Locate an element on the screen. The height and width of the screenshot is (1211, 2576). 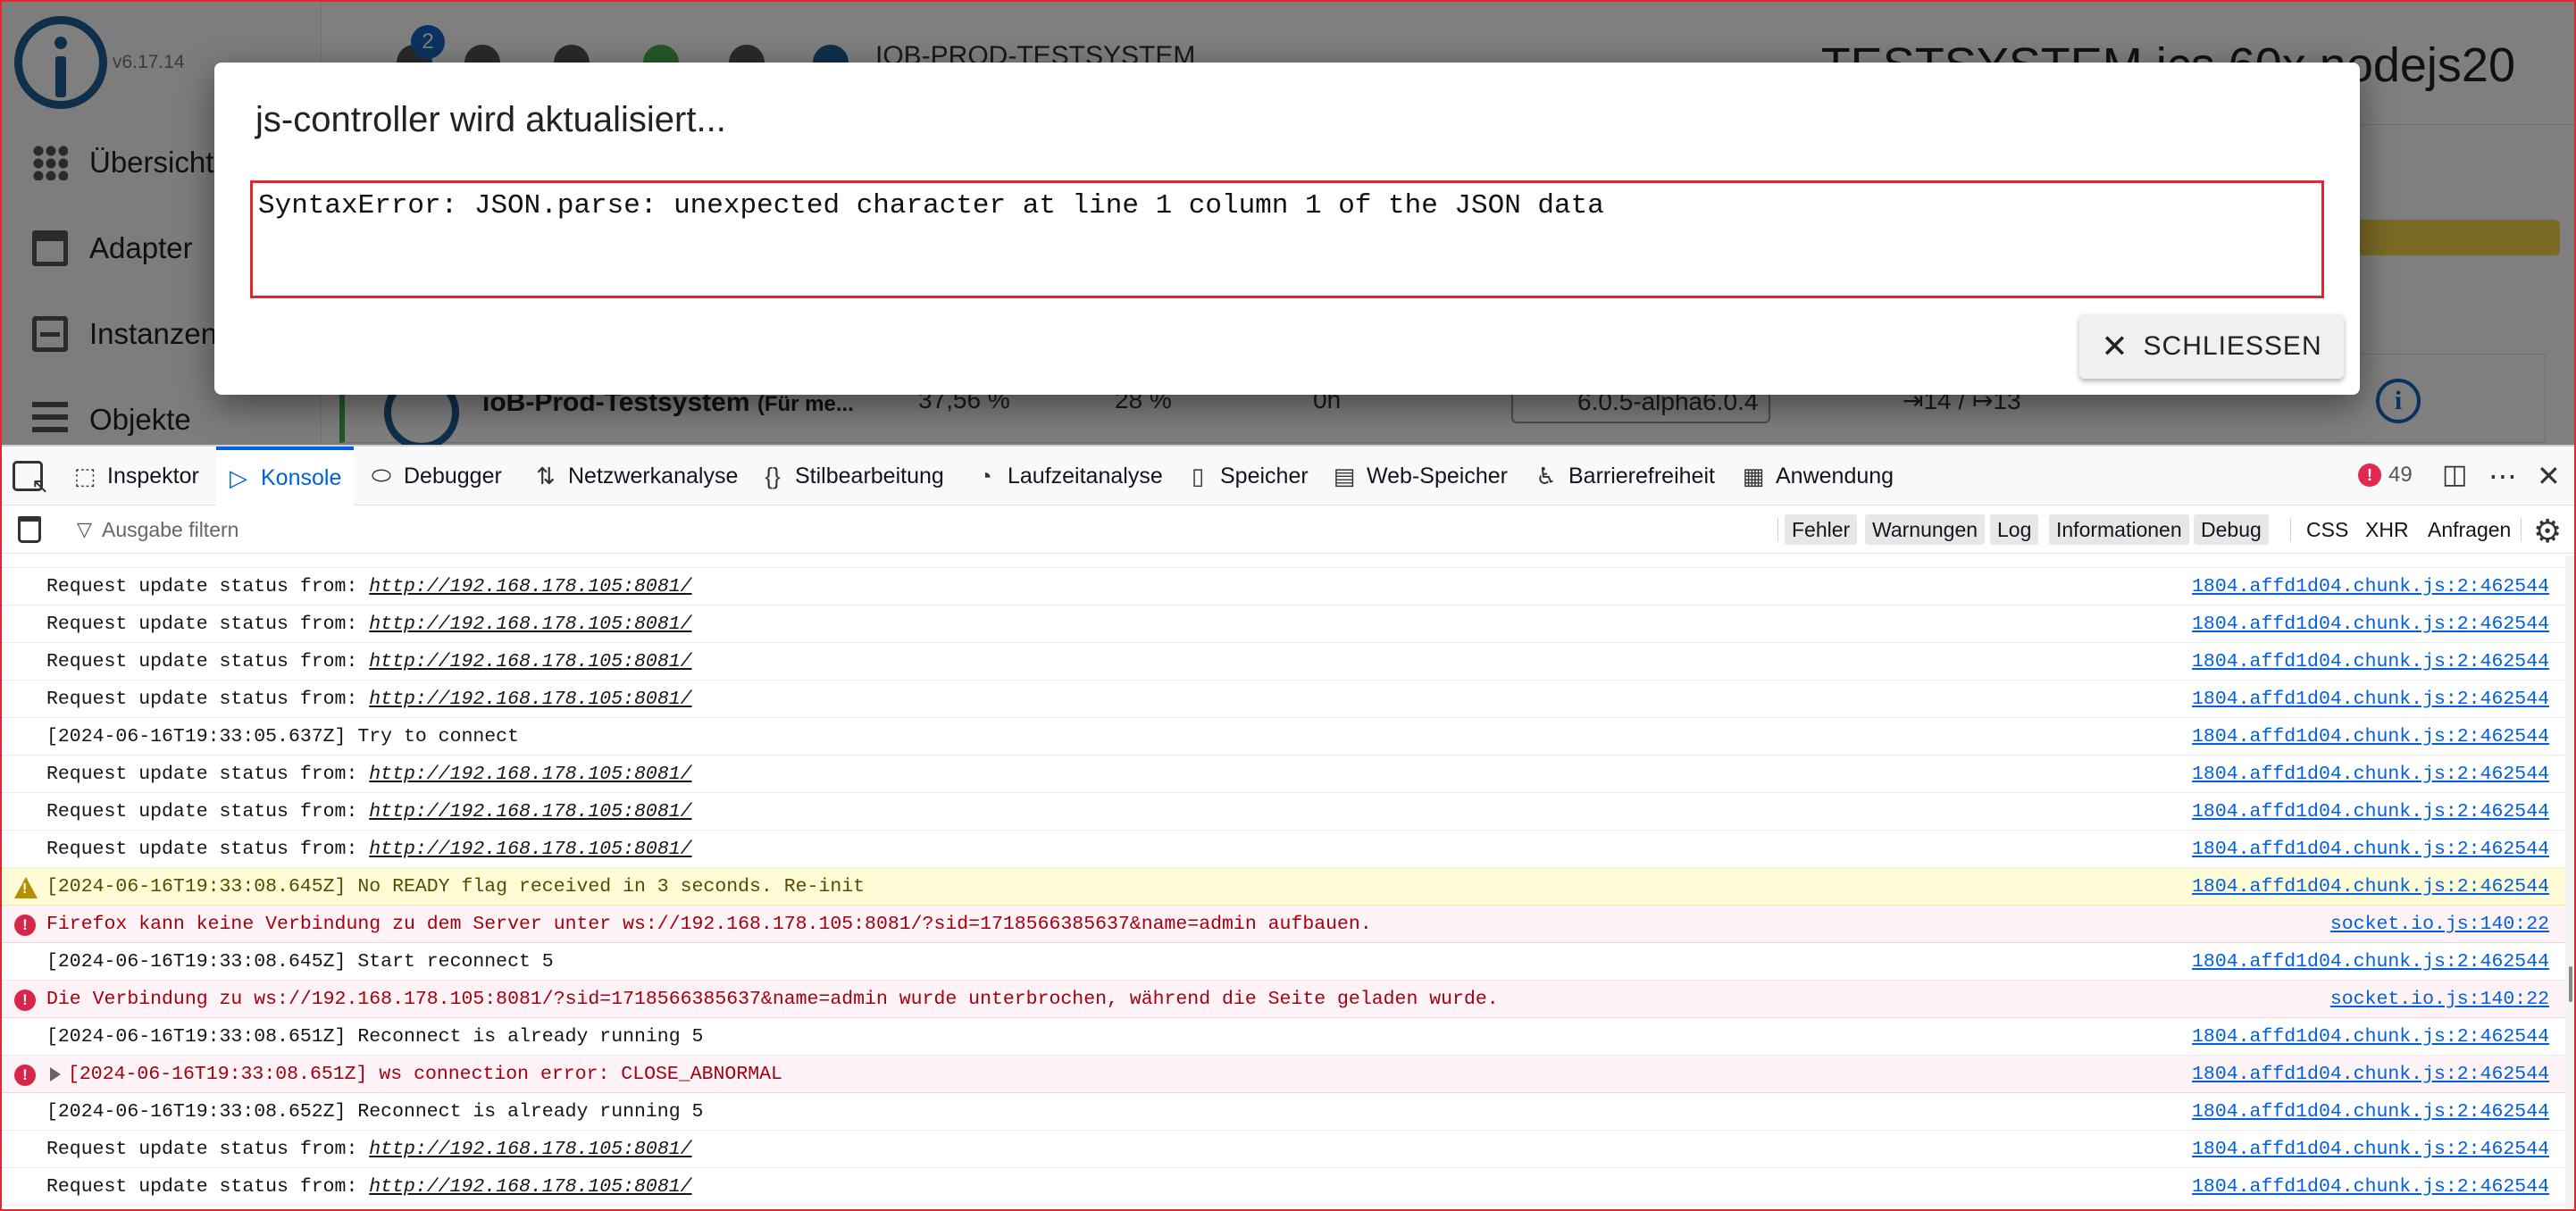
more-options-icon: ⋯ is located at coordinates (2503, 476).